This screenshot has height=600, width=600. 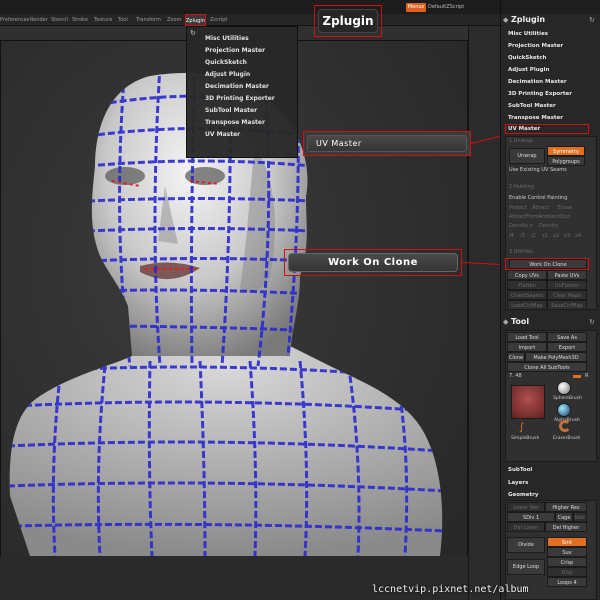 What do you see at coordinates (235, 122) in the screenshot?
I see `dd-transpose-master: Transpose Master` at bounding box center [235, 122].